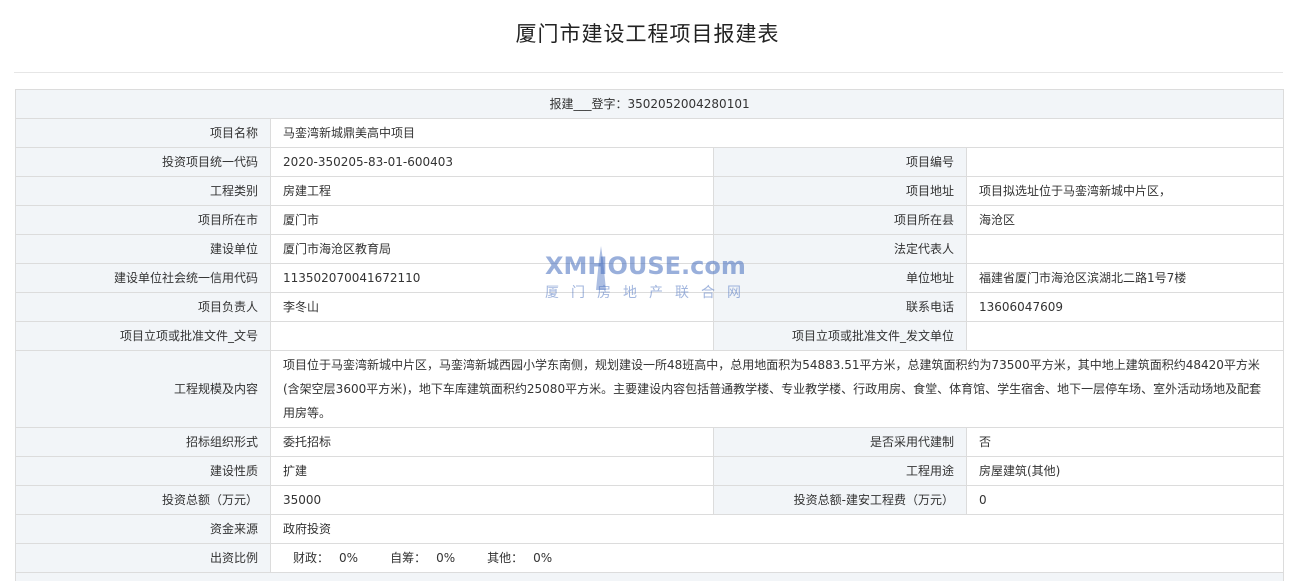 The image size is (1295, 581). I want to click on page-title: 厦门市建设工程项目报建表, so click(647, 33).